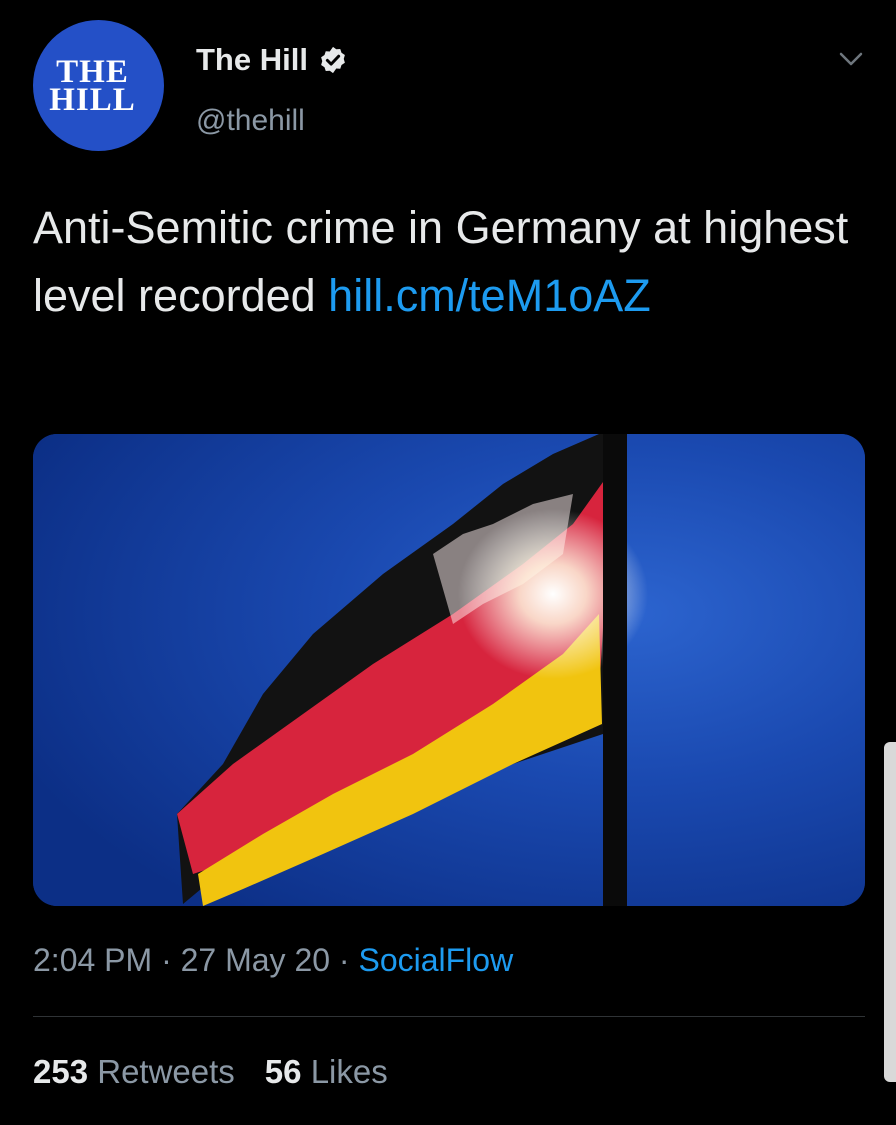 This screenshot has width=896, height=1125. Describe the element at coordinates (283, 1071) in the screenshot. I see `likes-count: 56` at that location.